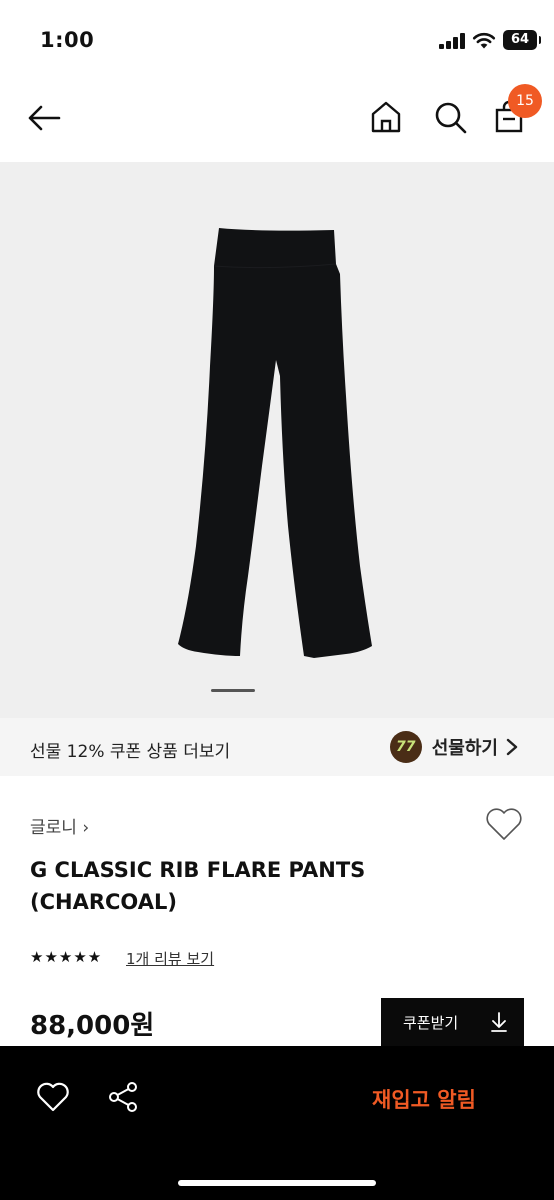 The height and width of the screenshot is (1200, 554). What do you see at coordinates (386, 117) in the screenshot?
I see `home-icon` at bounding box center [386, 117].